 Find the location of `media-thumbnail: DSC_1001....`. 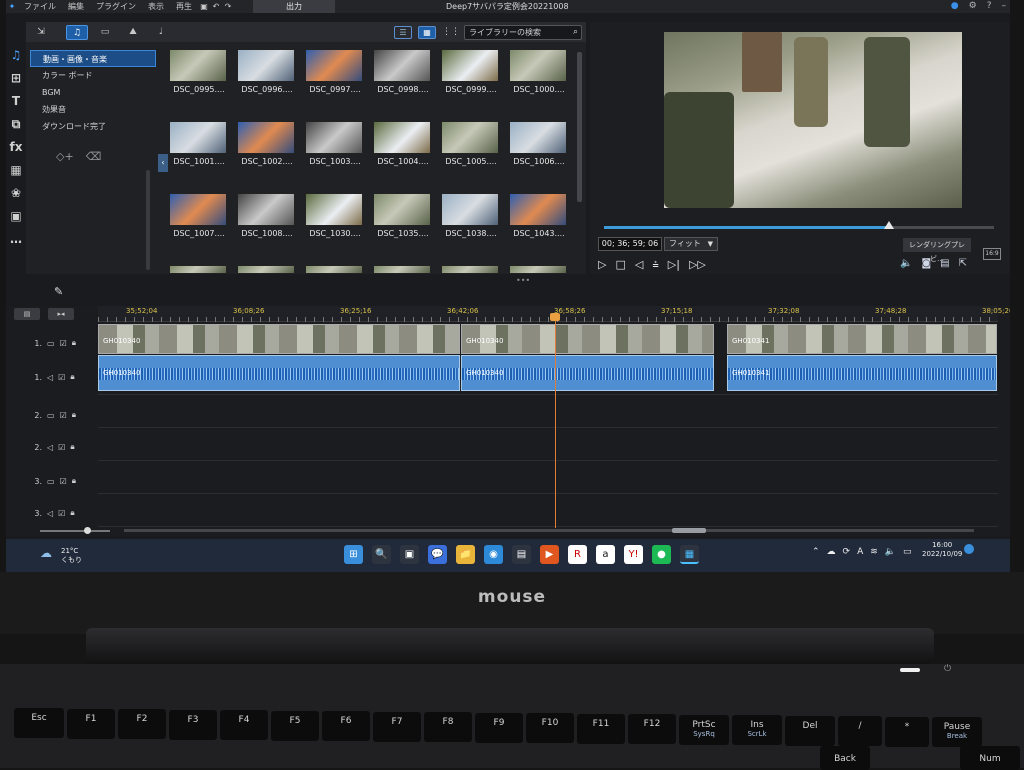

media-thumbnail: DSC_1001.... is located at coordinates (199, 143).